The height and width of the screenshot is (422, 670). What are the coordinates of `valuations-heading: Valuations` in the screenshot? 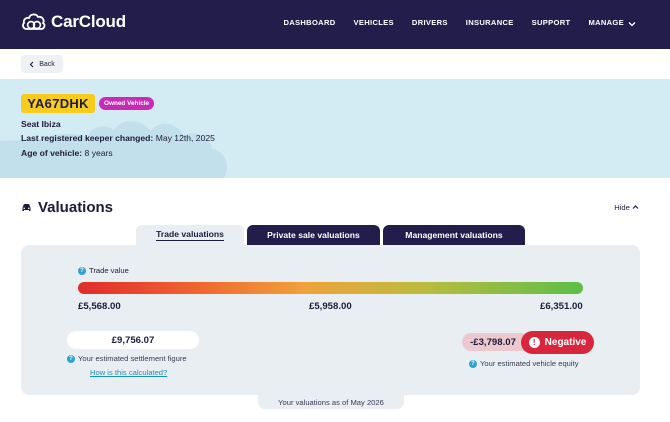 It's located at (67, 207).